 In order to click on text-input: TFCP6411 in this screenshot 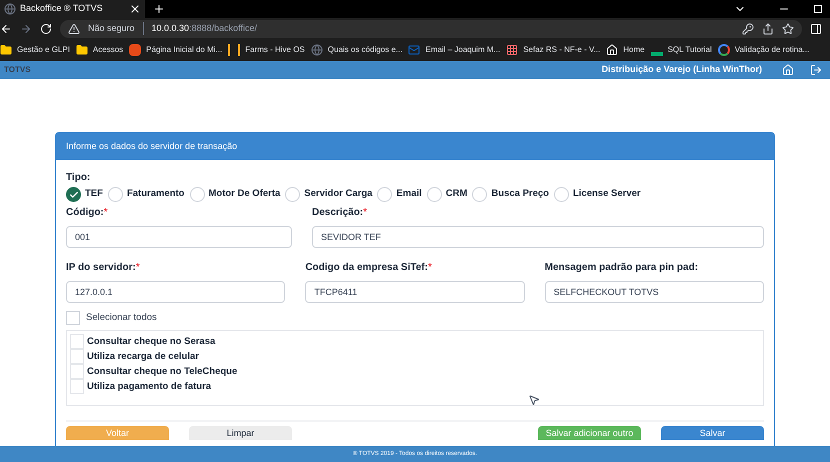, I will do `click(415, 292)`.